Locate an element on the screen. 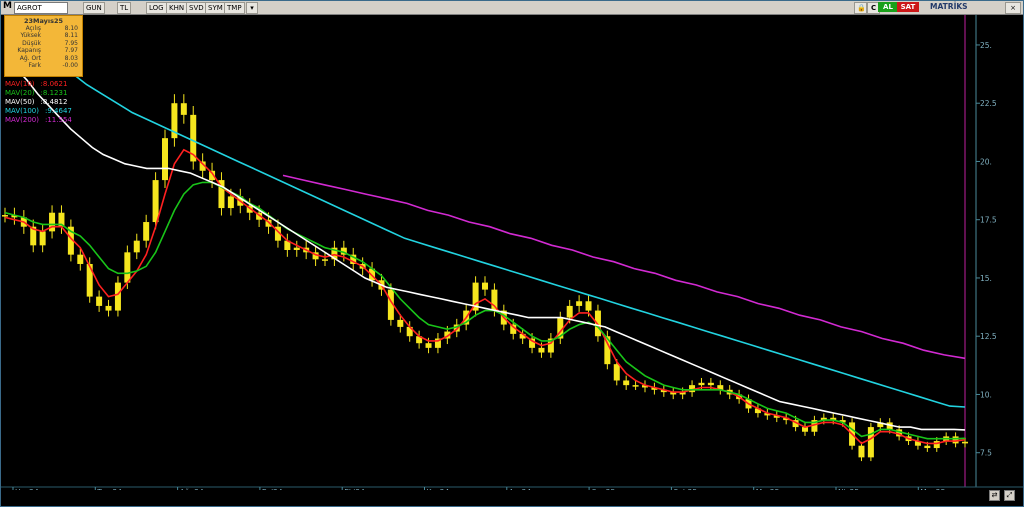 This screenshot has width=1024, height=507. matrix-label: MATRİKS is located at coordinates (949, 6).